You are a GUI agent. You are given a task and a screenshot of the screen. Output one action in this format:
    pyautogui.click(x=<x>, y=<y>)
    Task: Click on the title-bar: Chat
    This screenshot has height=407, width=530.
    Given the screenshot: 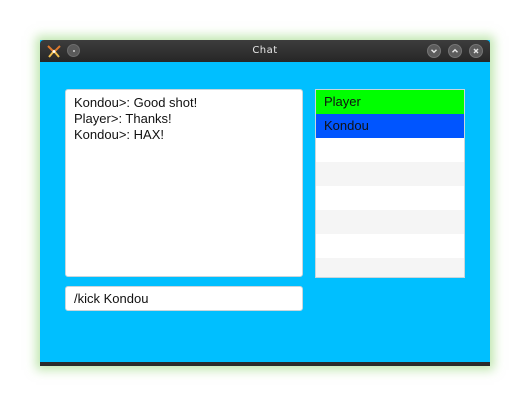 What is the action you would take?
    pyautogui.click(x=265, y=51)
    